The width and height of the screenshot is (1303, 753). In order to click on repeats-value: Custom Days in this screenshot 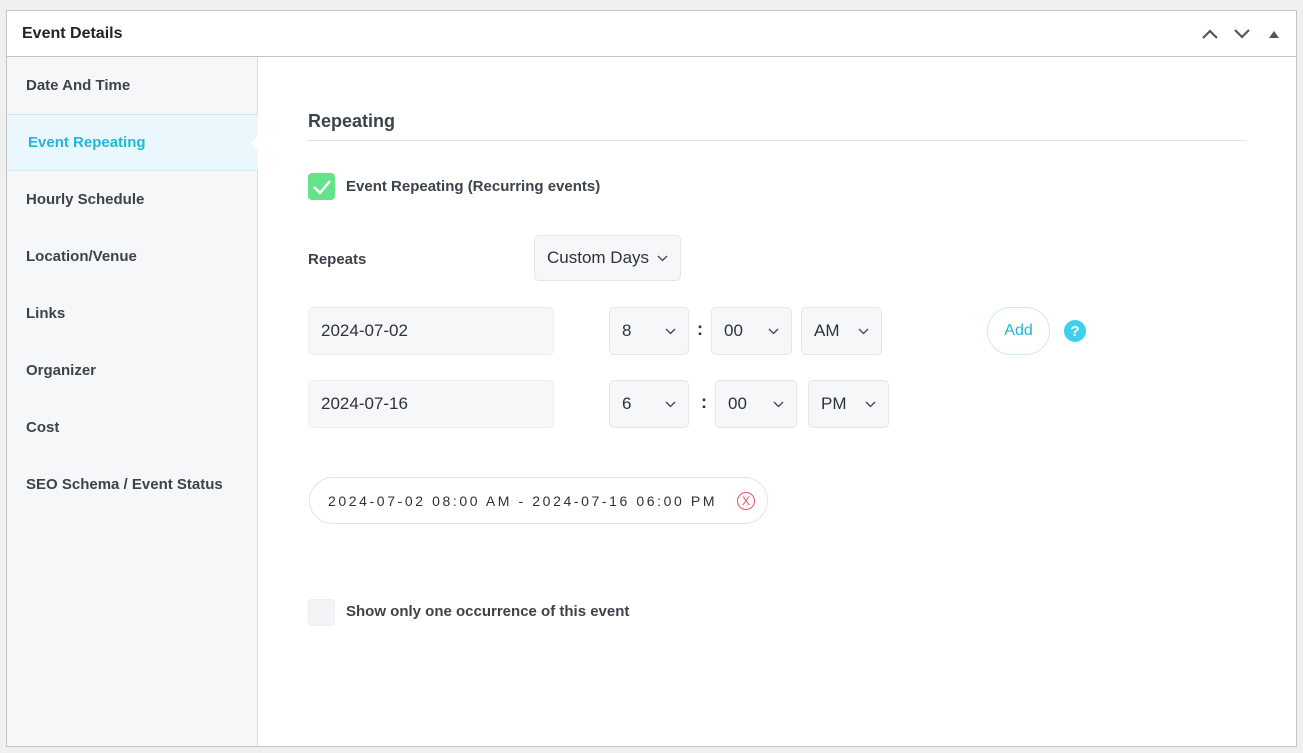, I will do `click(598, 257)`.